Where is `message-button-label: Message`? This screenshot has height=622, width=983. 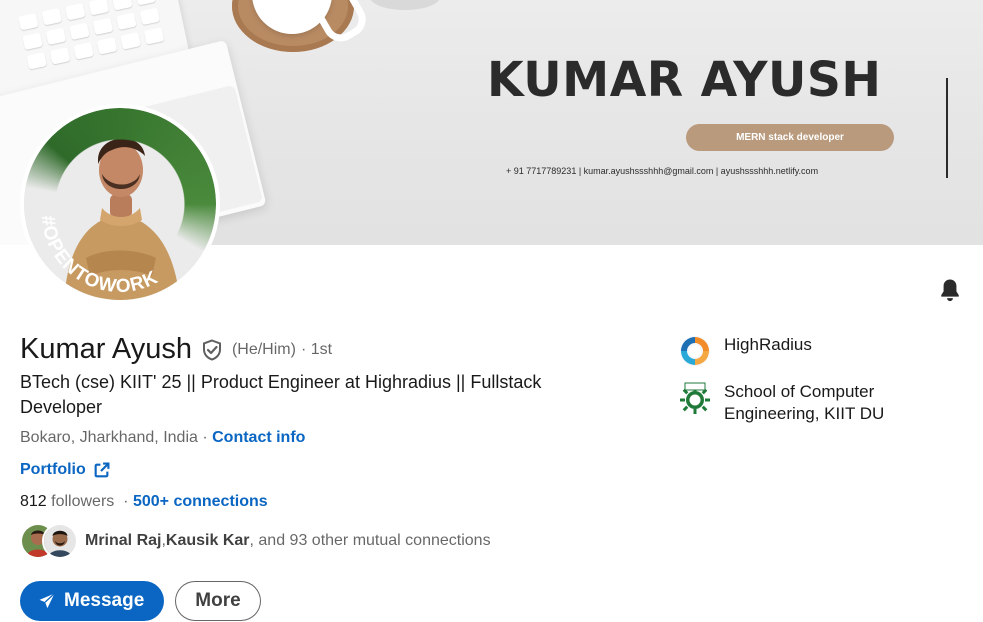 message-button-label: Message is located at coordinates (104, 600).